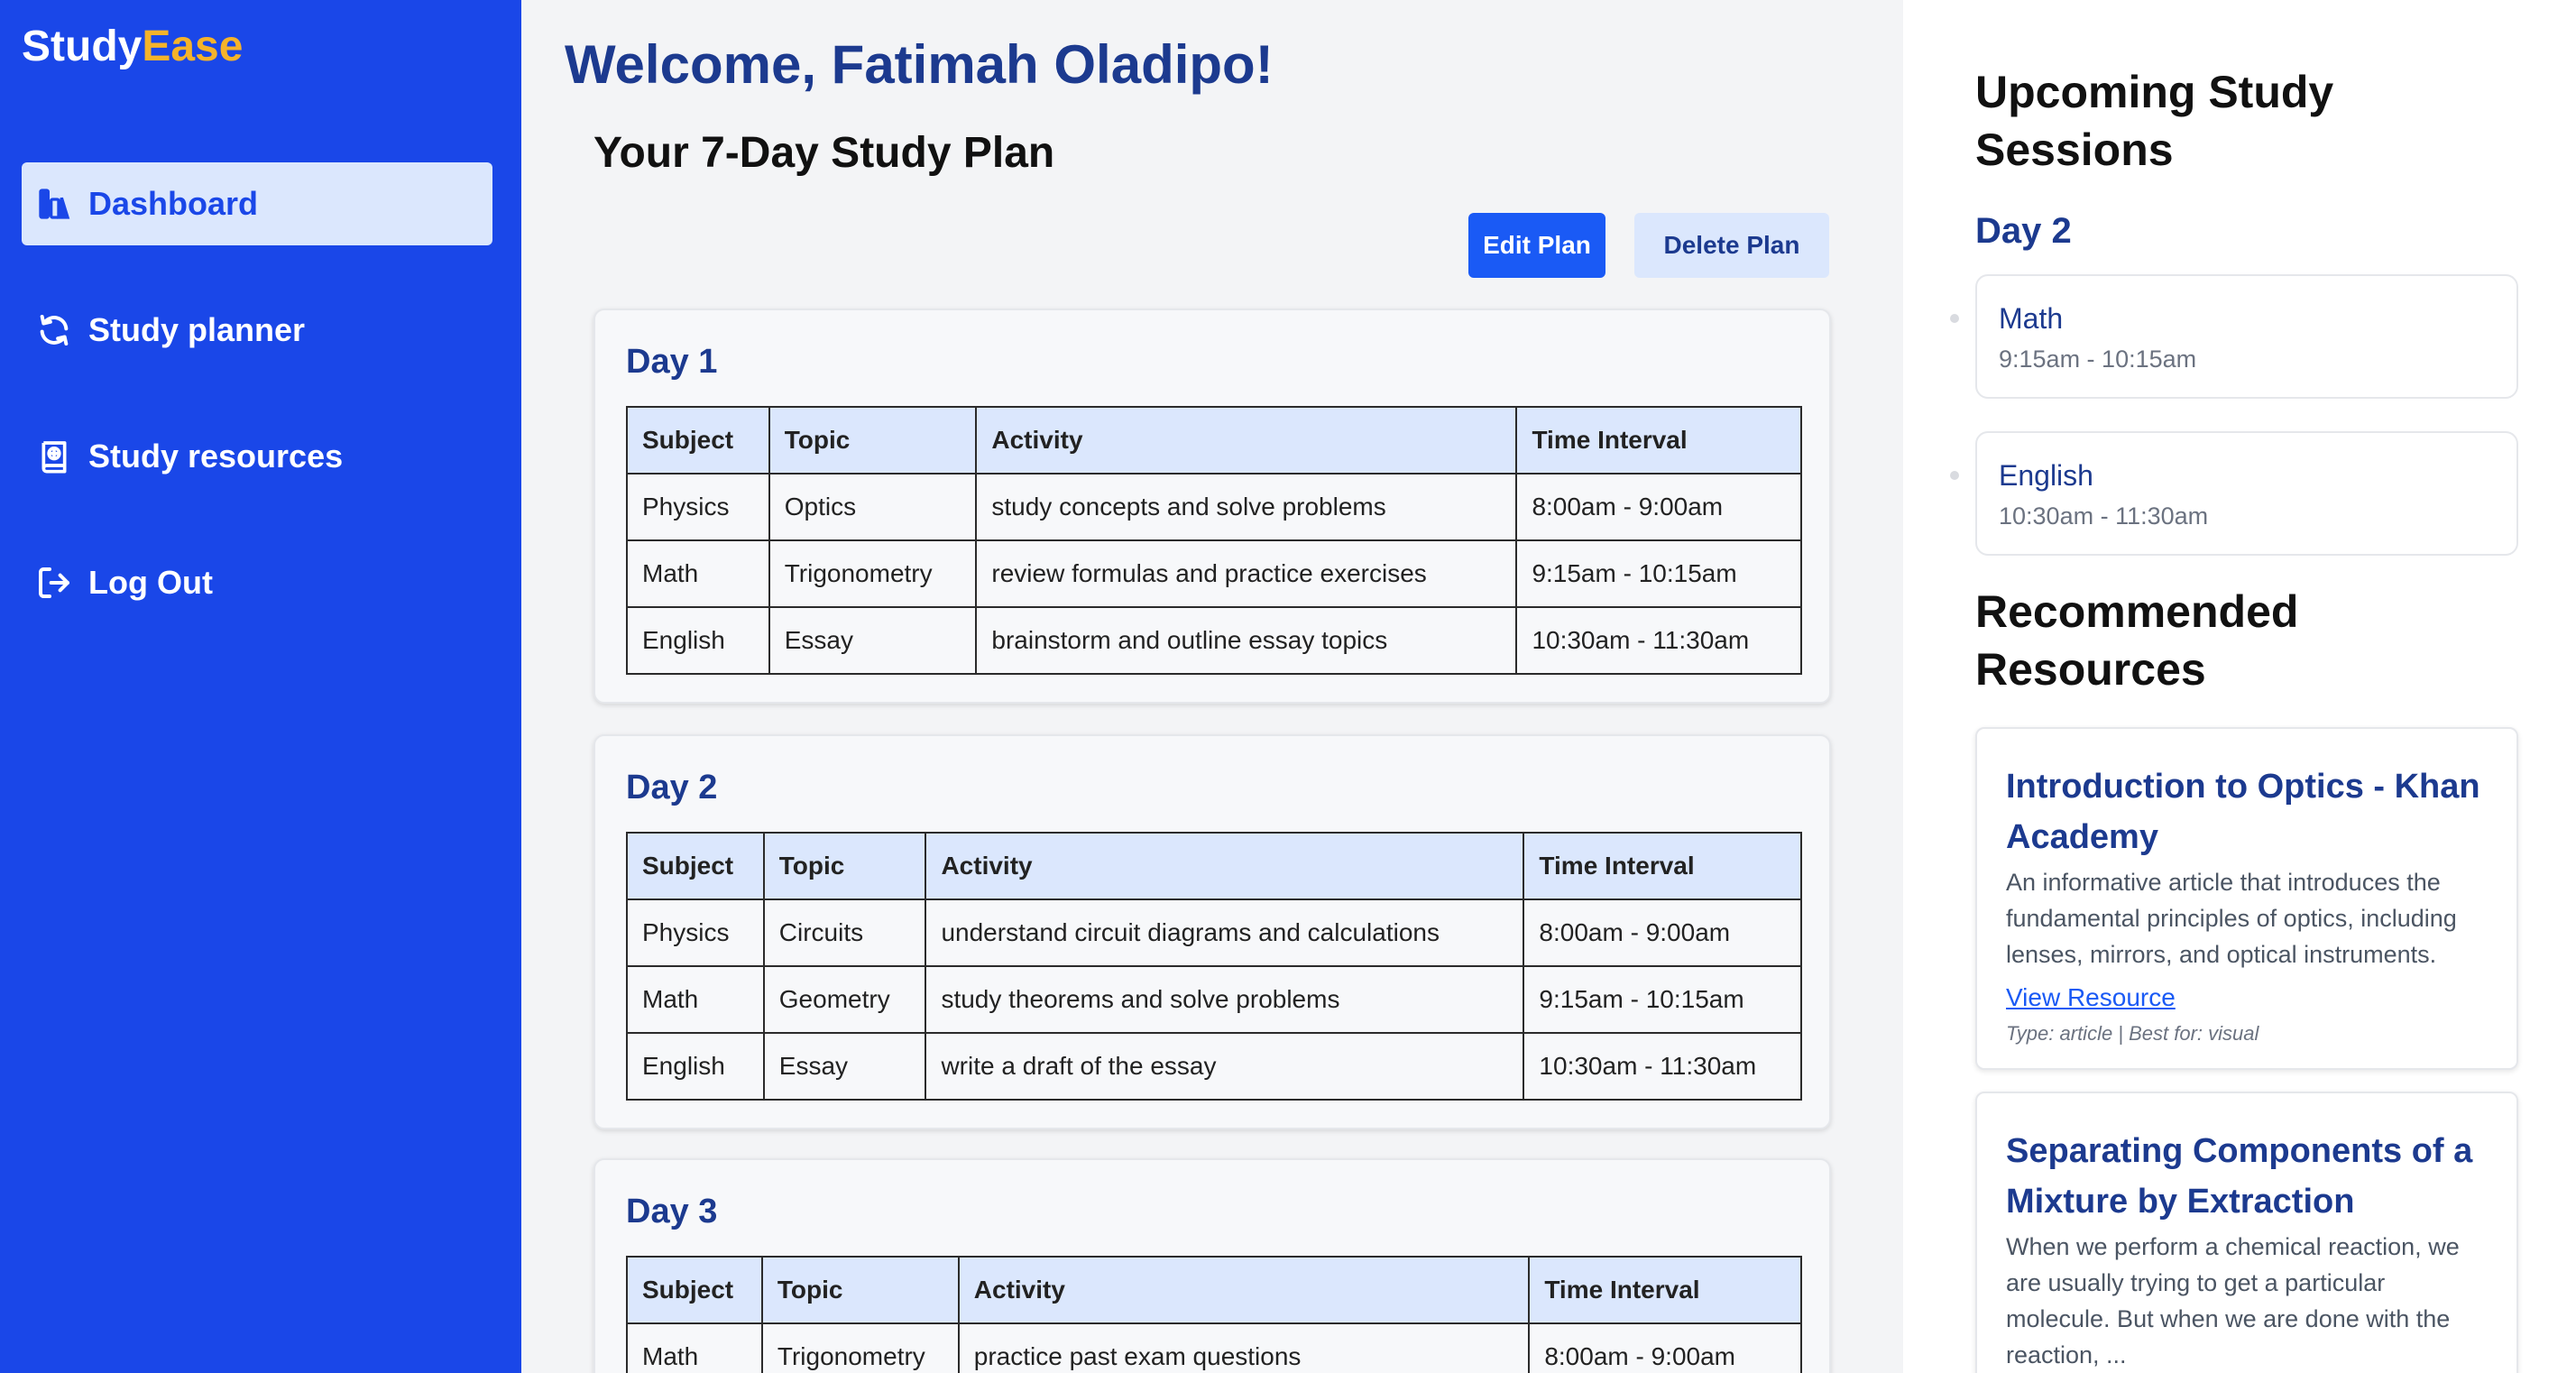  Describe the element at coordinates (1244, 1347) in the screenshot. I see `cell-activity: practice past exam questions` at that location.